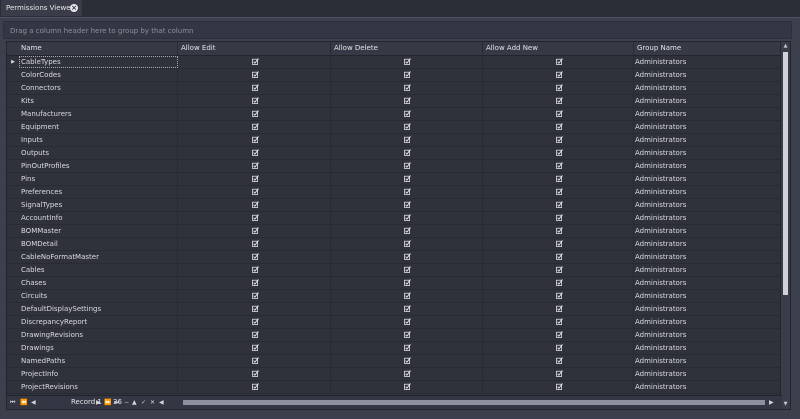 Image resolution: width=800 pixels, height=419 pixels. I want to click on table-row: Pins Administrators, so click(394, 179).